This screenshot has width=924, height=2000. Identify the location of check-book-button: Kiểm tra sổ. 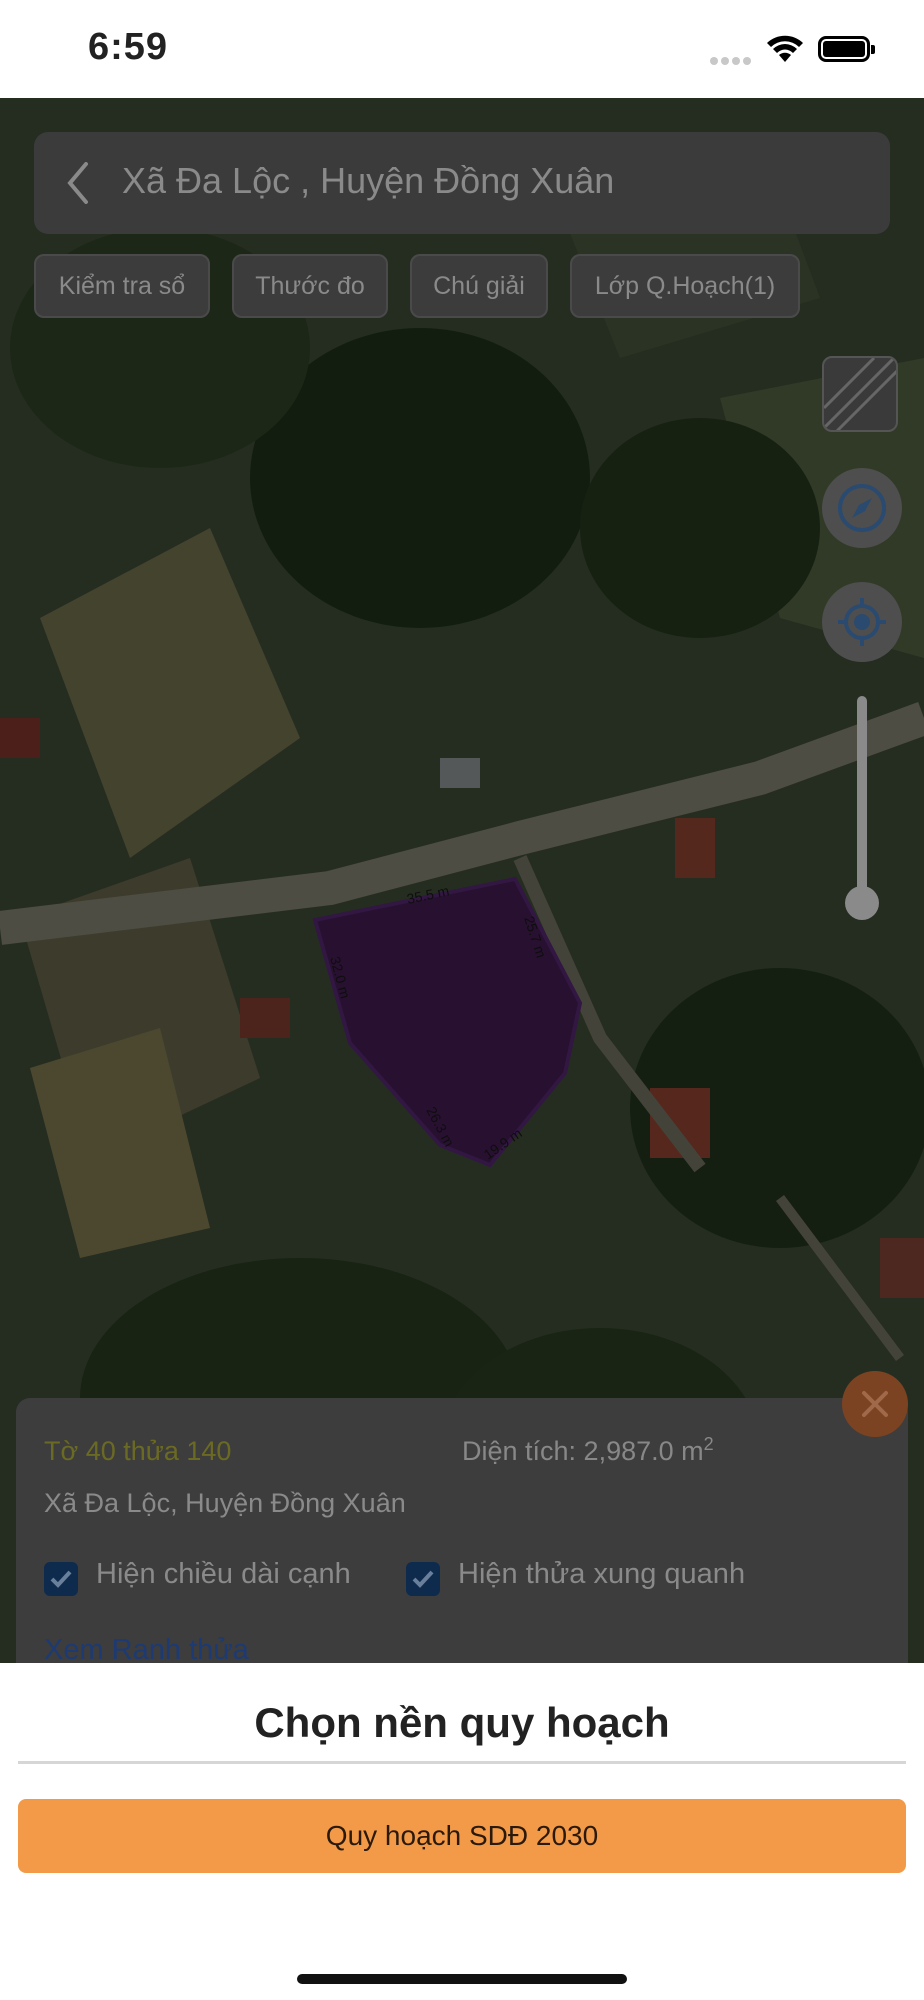
(122, 286).